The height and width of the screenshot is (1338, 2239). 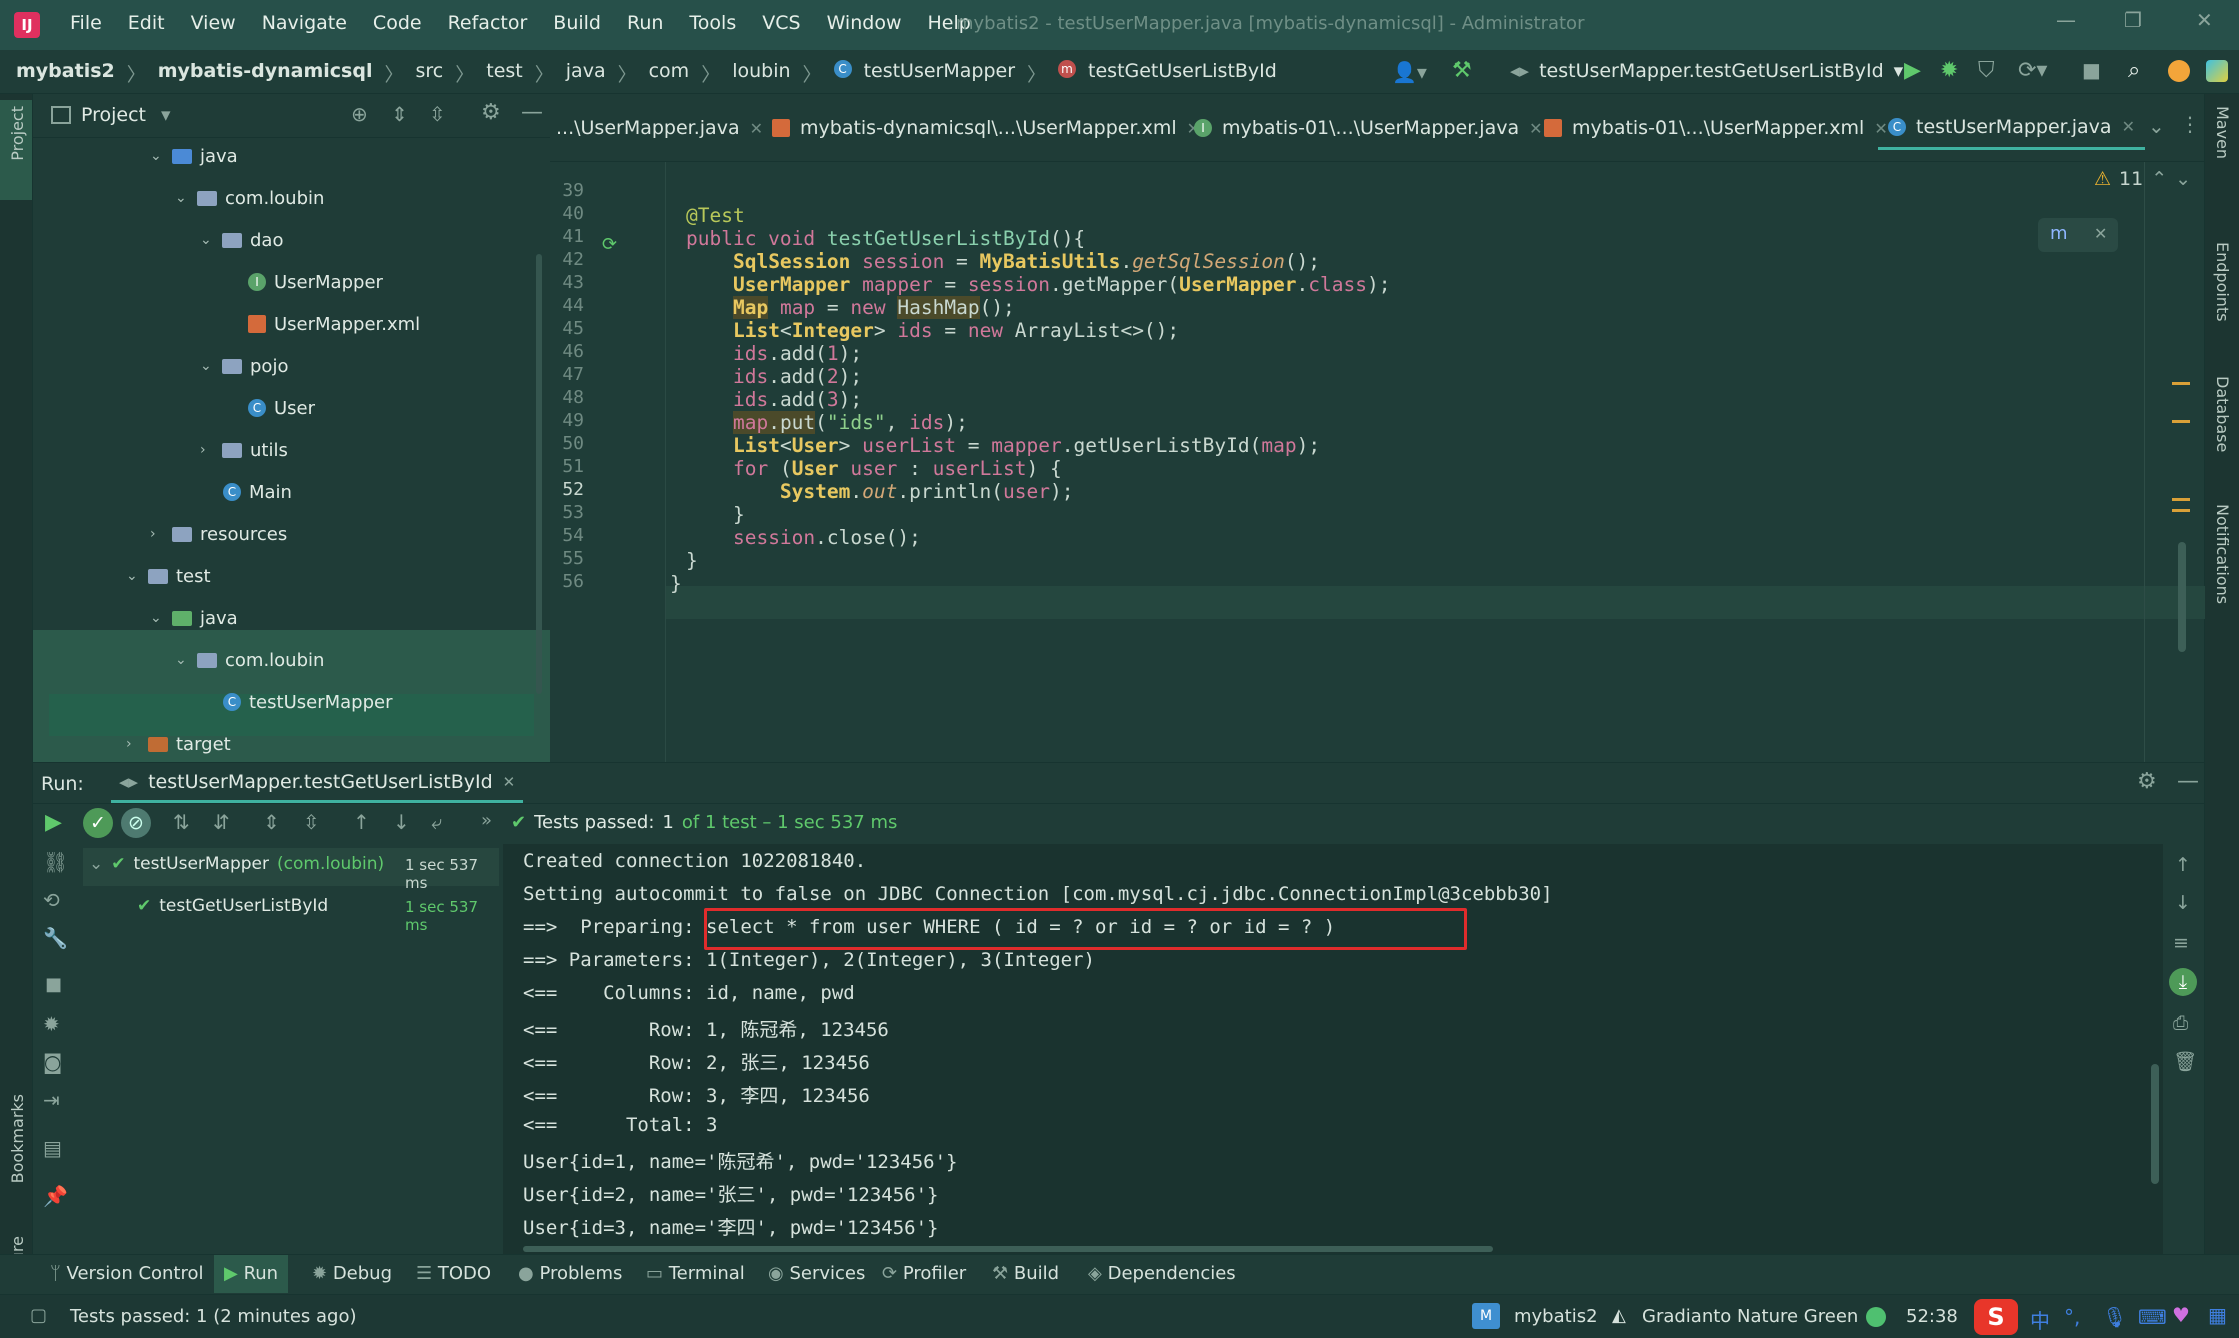 What do you see at coordinates (986, 128) in the screenshot?
I see `tab-usermapper-xml: mybatis-dynamicsql\...\UserMapper.xml✕` at bounding box center [986, 128].